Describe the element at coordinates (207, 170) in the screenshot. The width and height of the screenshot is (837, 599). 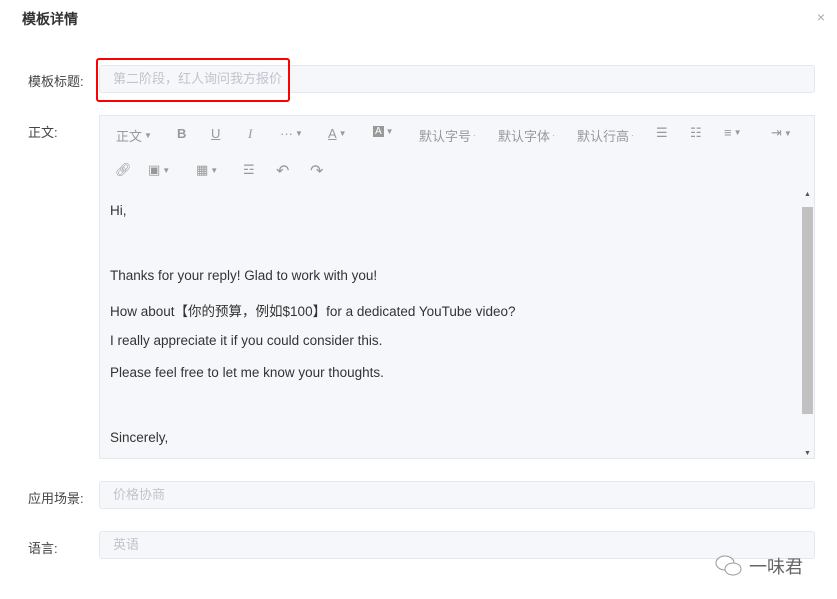
I see `table-dropdown: ▦ ▼` at that location.